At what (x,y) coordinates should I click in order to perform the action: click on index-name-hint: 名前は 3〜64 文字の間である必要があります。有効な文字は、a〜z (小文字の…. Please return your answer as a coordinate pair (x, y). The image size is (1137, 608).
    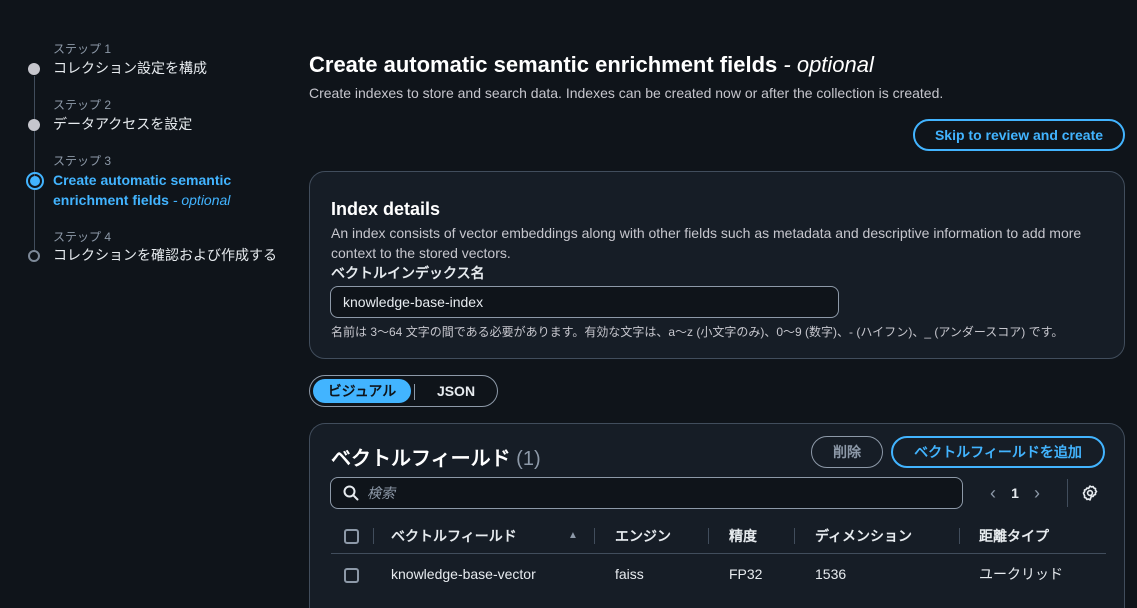
    Looking at the image, I should click on (697, 332).